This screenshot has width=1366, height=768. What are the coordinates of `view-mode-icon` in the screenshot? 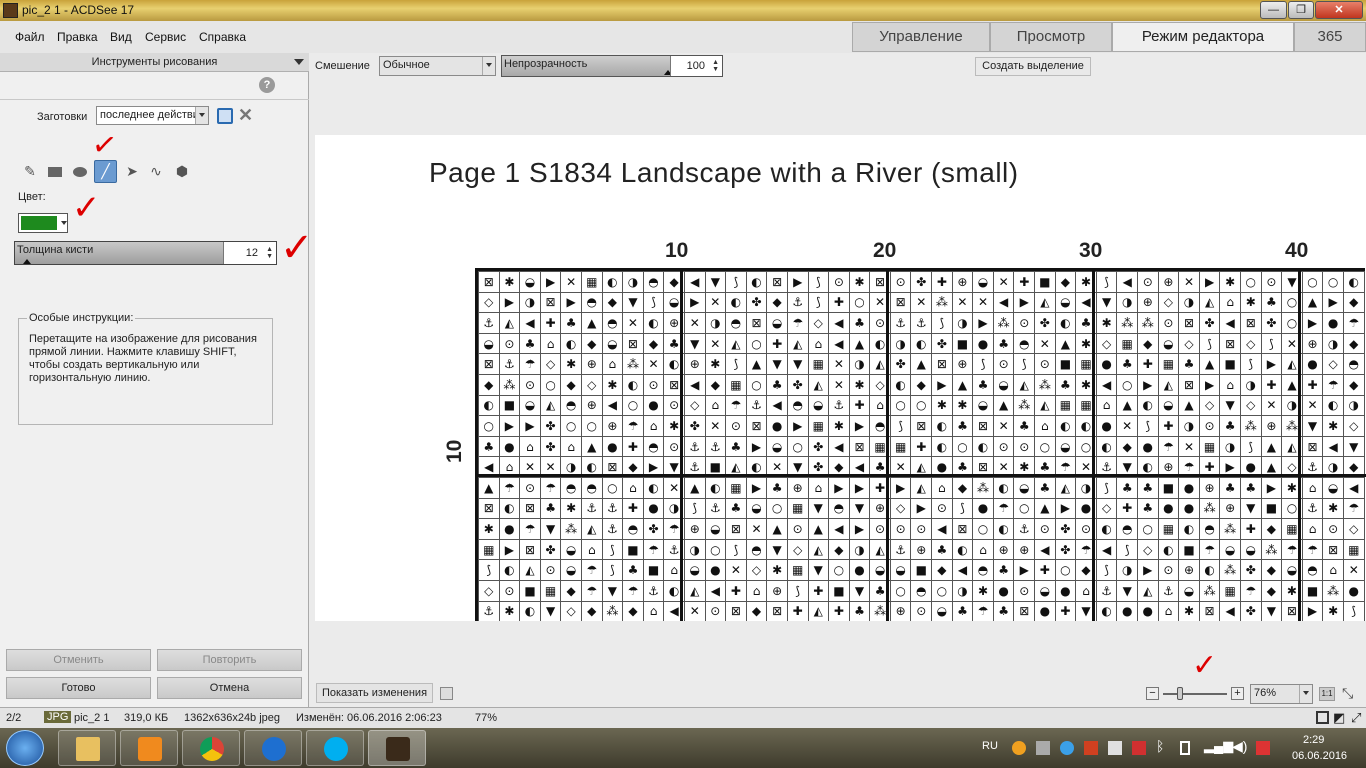 It's located at (1322, 717).